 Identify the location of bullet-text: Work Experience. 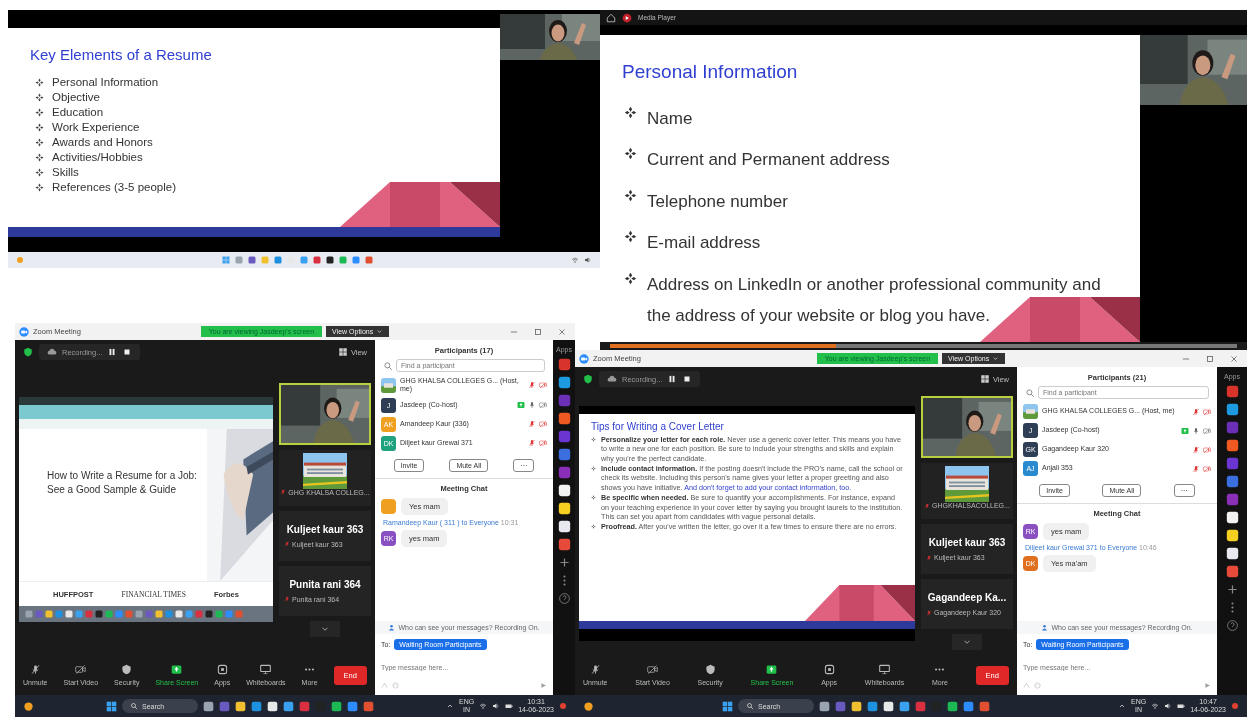
(96, 127).